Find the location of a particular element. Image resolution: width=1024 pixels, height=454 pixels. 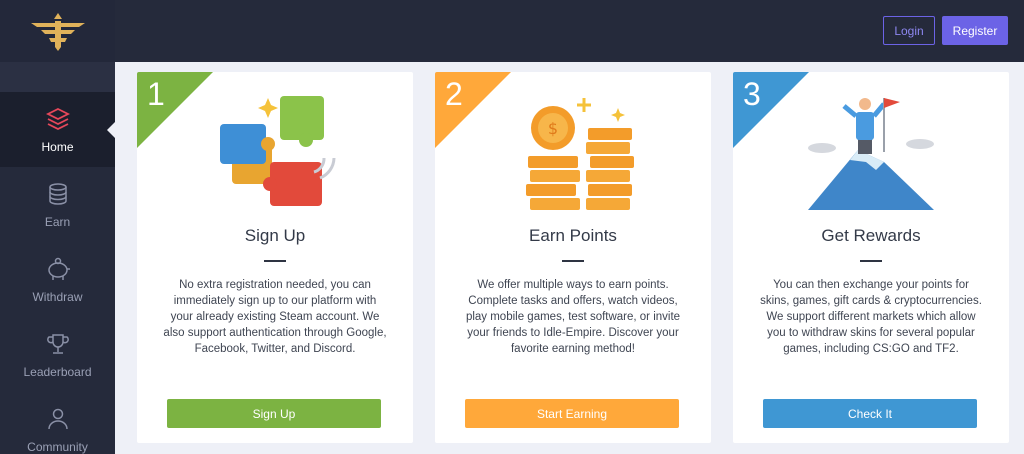

sidebar-item-home: Home is located at coordinates (58, 129).